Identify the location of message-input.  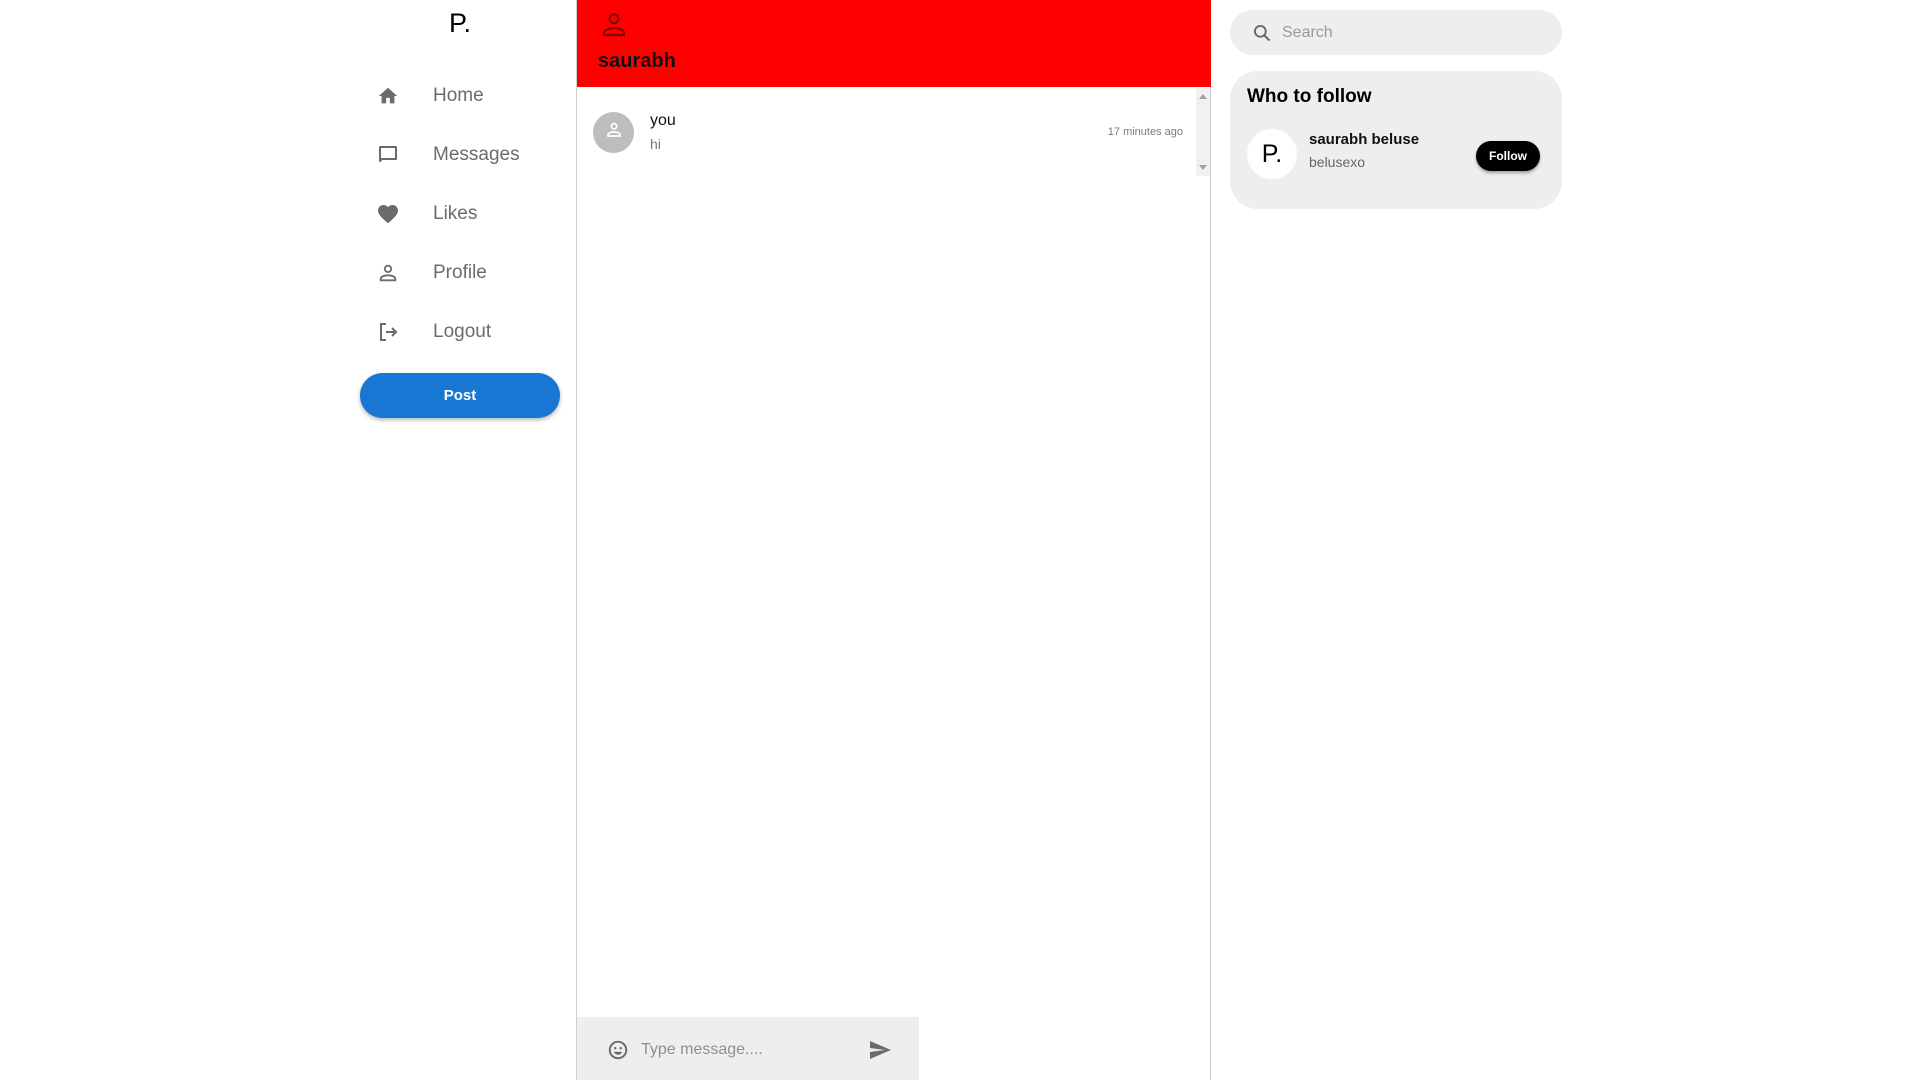
(741, 1050).